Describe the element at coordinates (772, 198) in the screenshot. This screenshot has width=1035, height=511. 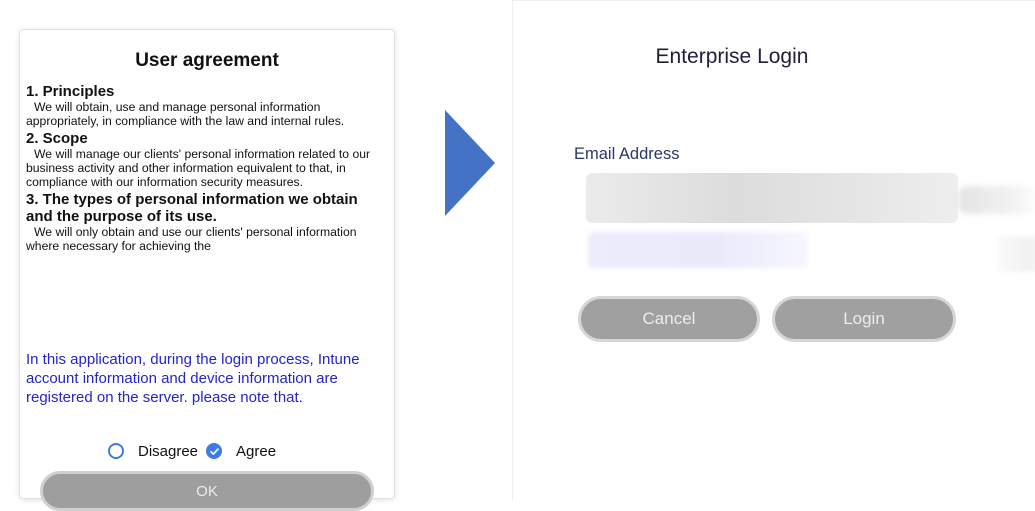
I see `email-address-input` at that location.